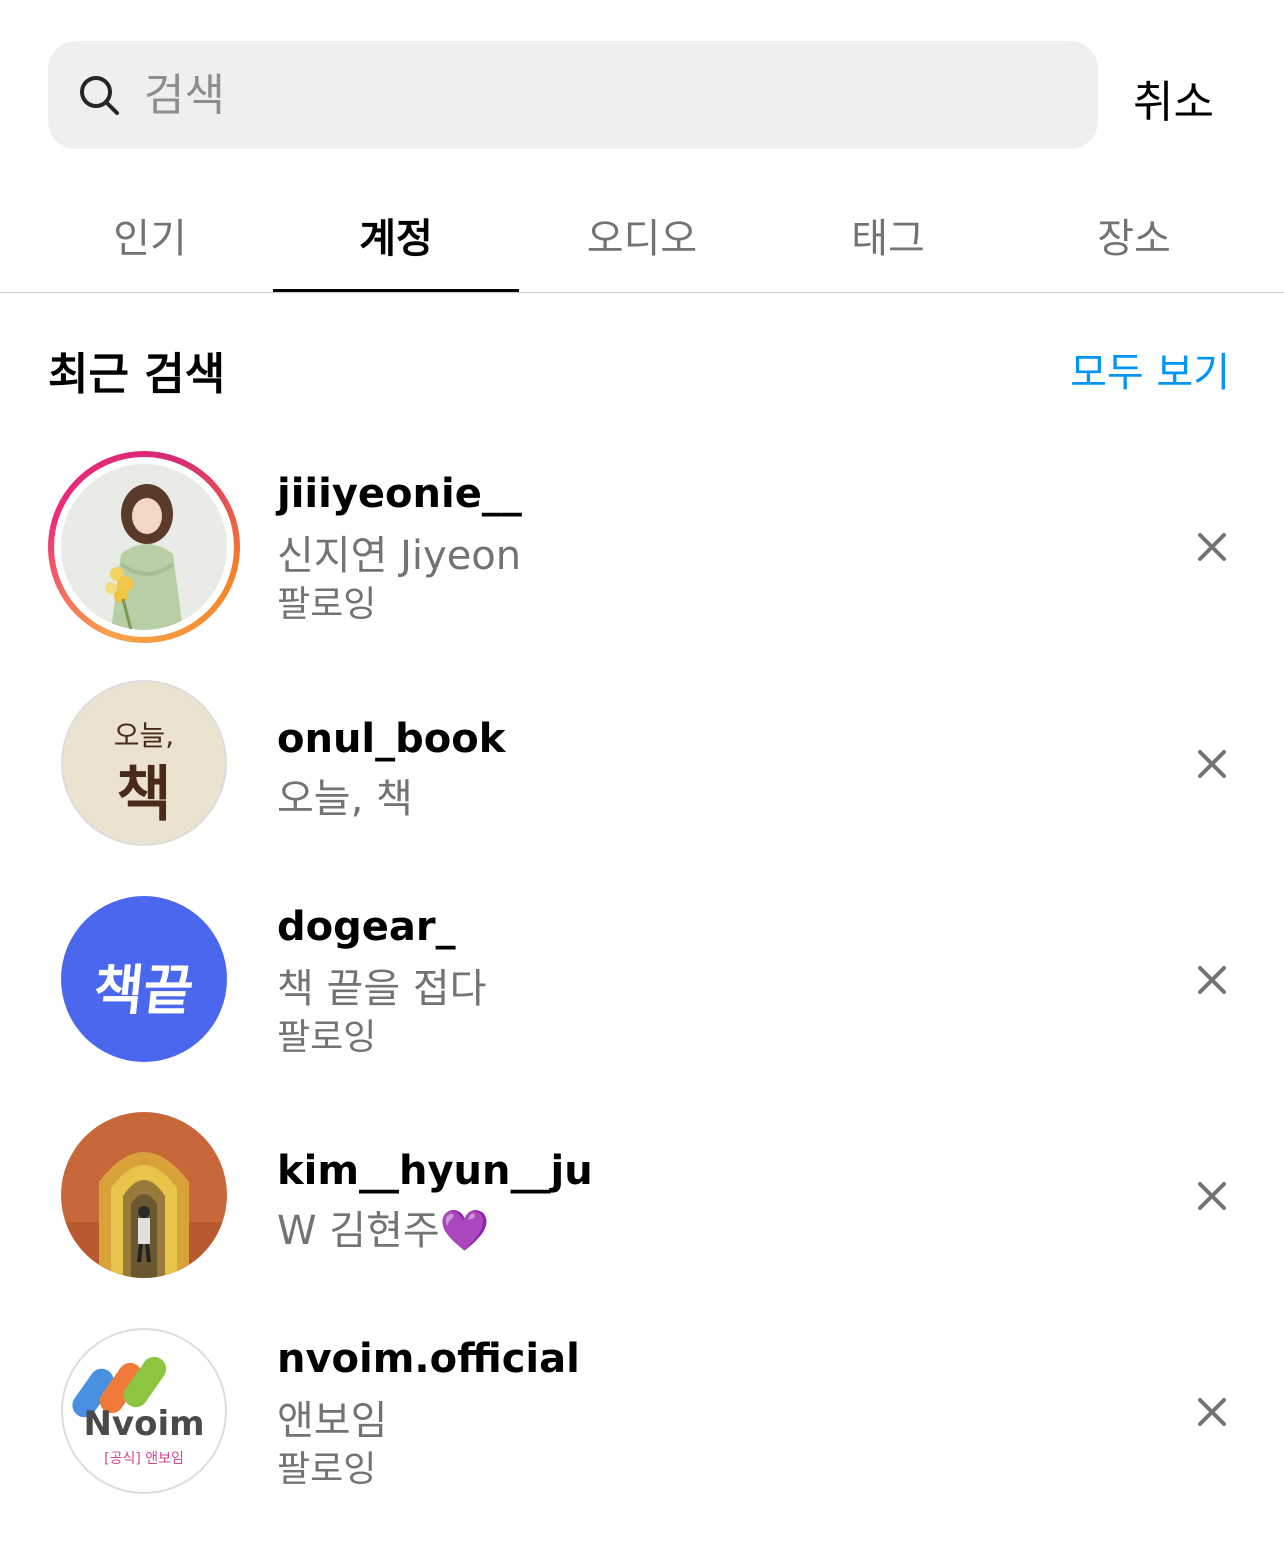 The height and width of the screenshot is (1554, 1284). I want to click on list-item: jiiiyeonie__ 신지연 Jiyeon 팔로잉, so click(642, 547).